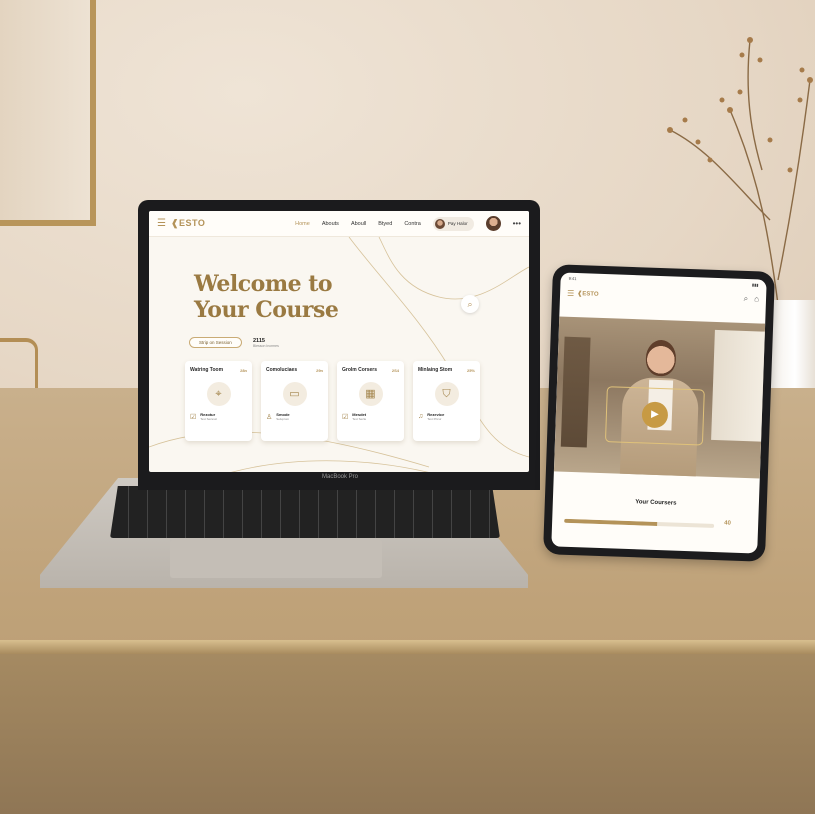 Image resolution: width=815 pixels, height=814 pixels. I want to click on background-window, so click(738, 385).